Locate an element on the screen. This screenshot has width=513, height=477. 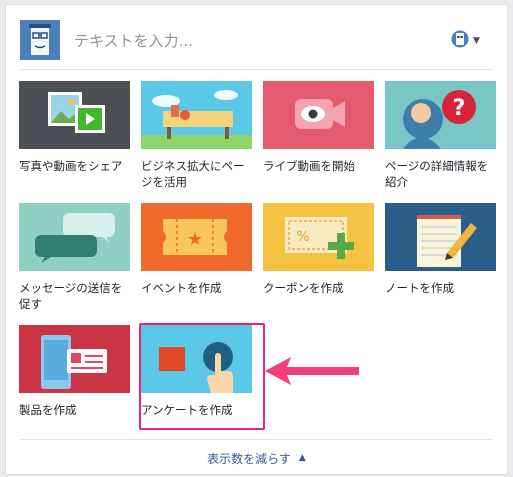
highlight-box is located at coordinates (202, 376).